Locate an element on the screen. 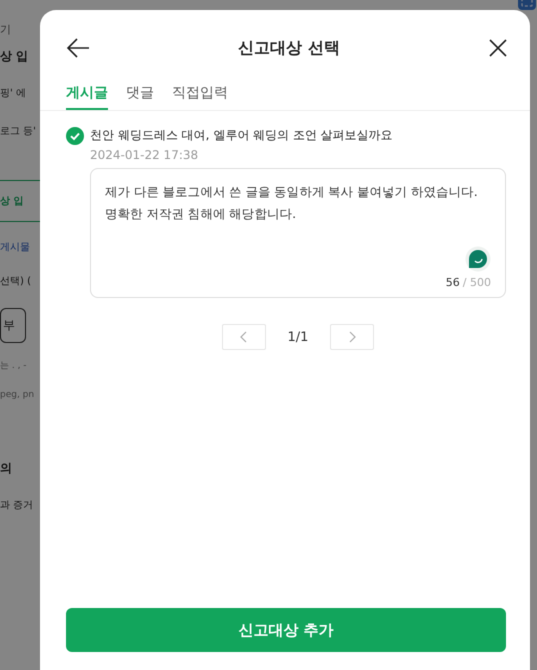 This screenshot has height=670, width=537. character-count: 56 is located at coordinates (453, 282).